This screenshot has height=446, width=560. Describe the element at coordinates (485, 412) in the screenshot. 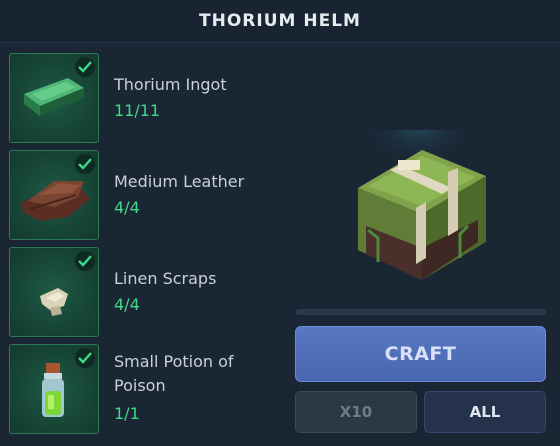

I see `craft-all-button: ALL` at that location.